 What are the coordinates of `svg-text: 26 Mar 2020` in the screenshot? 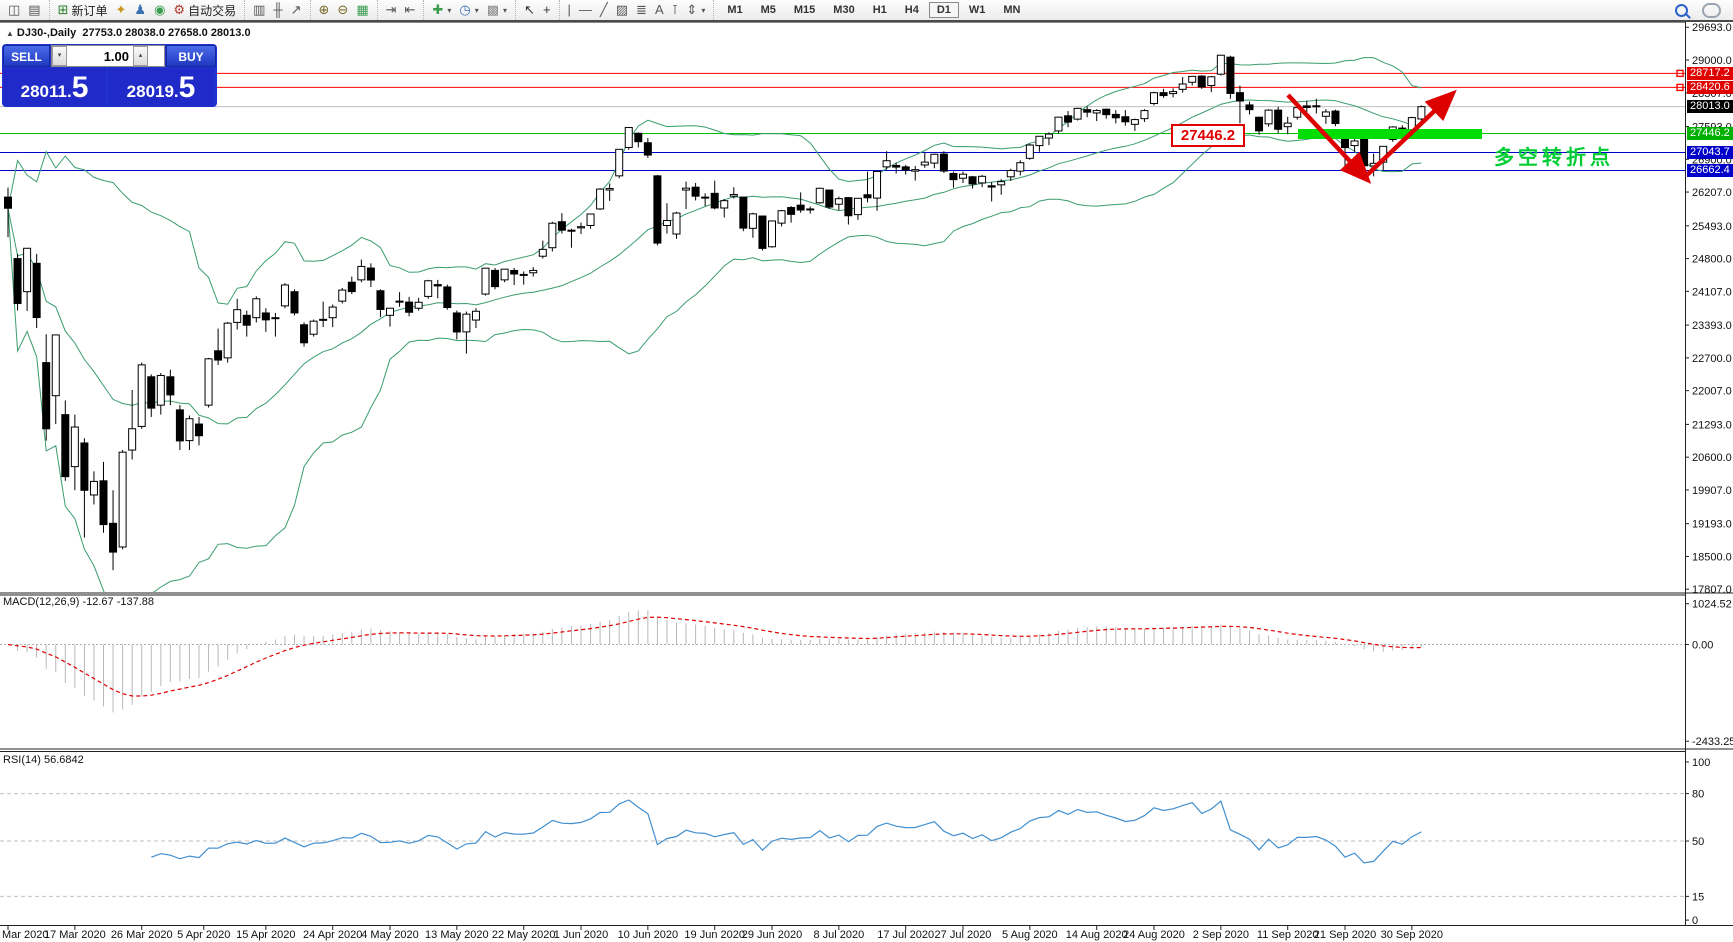 It's located at (142, 935).